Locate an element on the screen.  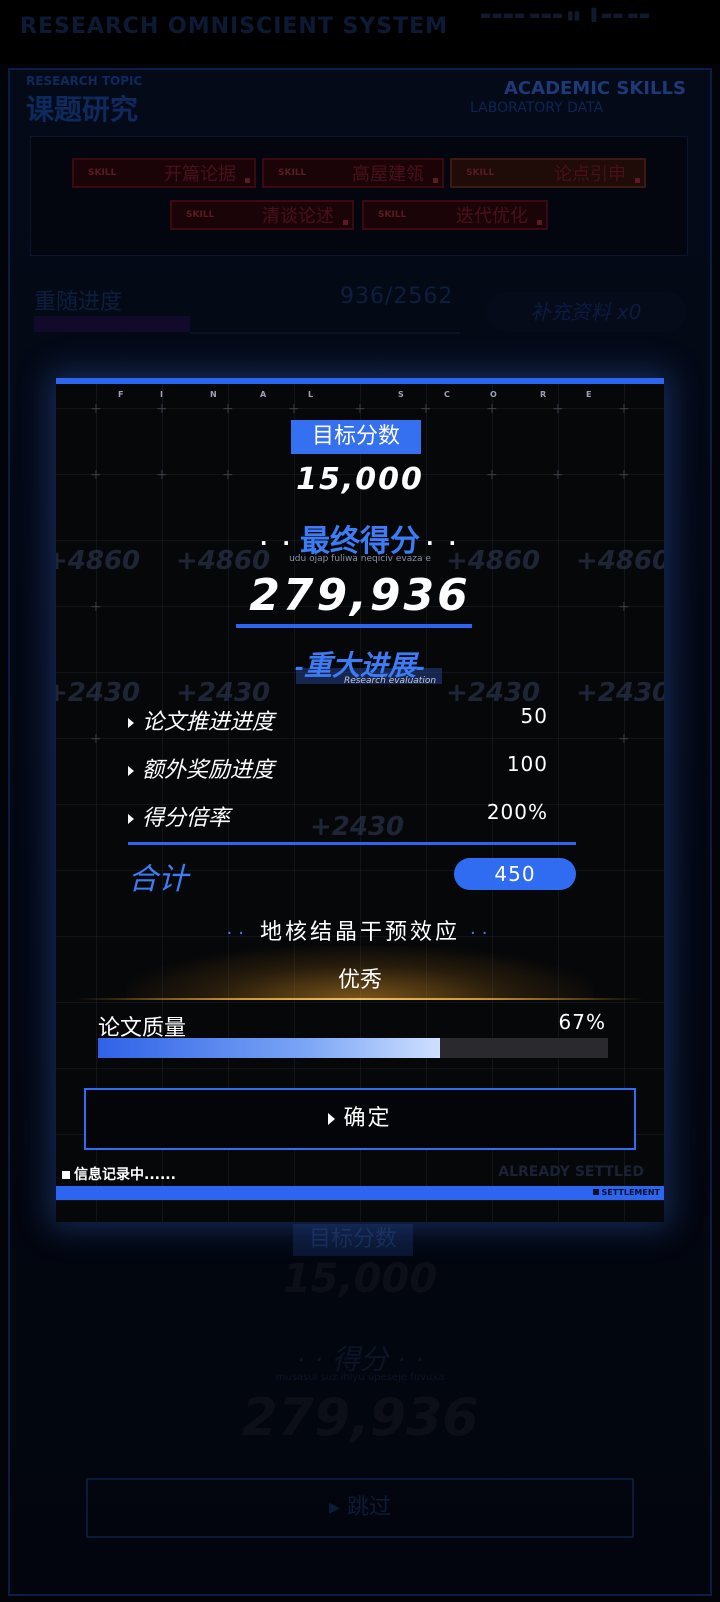
stat-row: 额外奖励进度 100 is located at coordinates (338, 768).